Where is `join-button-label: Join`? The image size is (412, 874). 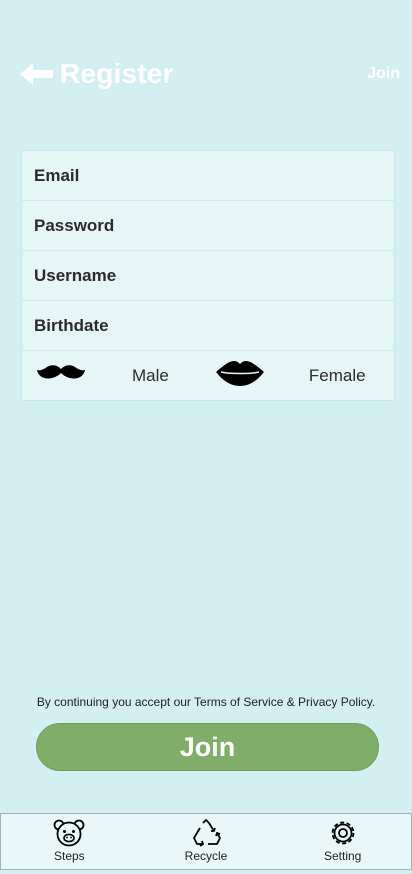 join-button-label: Join is located at coordinates (207, 746).